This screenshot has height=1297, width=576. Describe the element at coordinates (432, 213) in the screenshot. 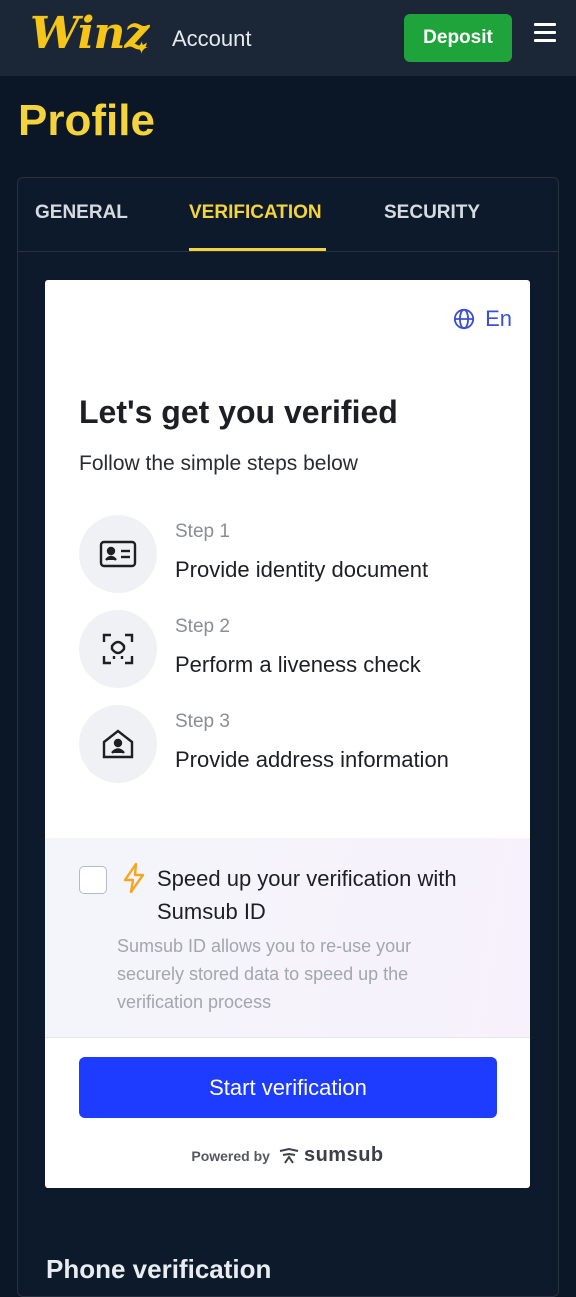

I see `tab-security: SECURITY` at that location.